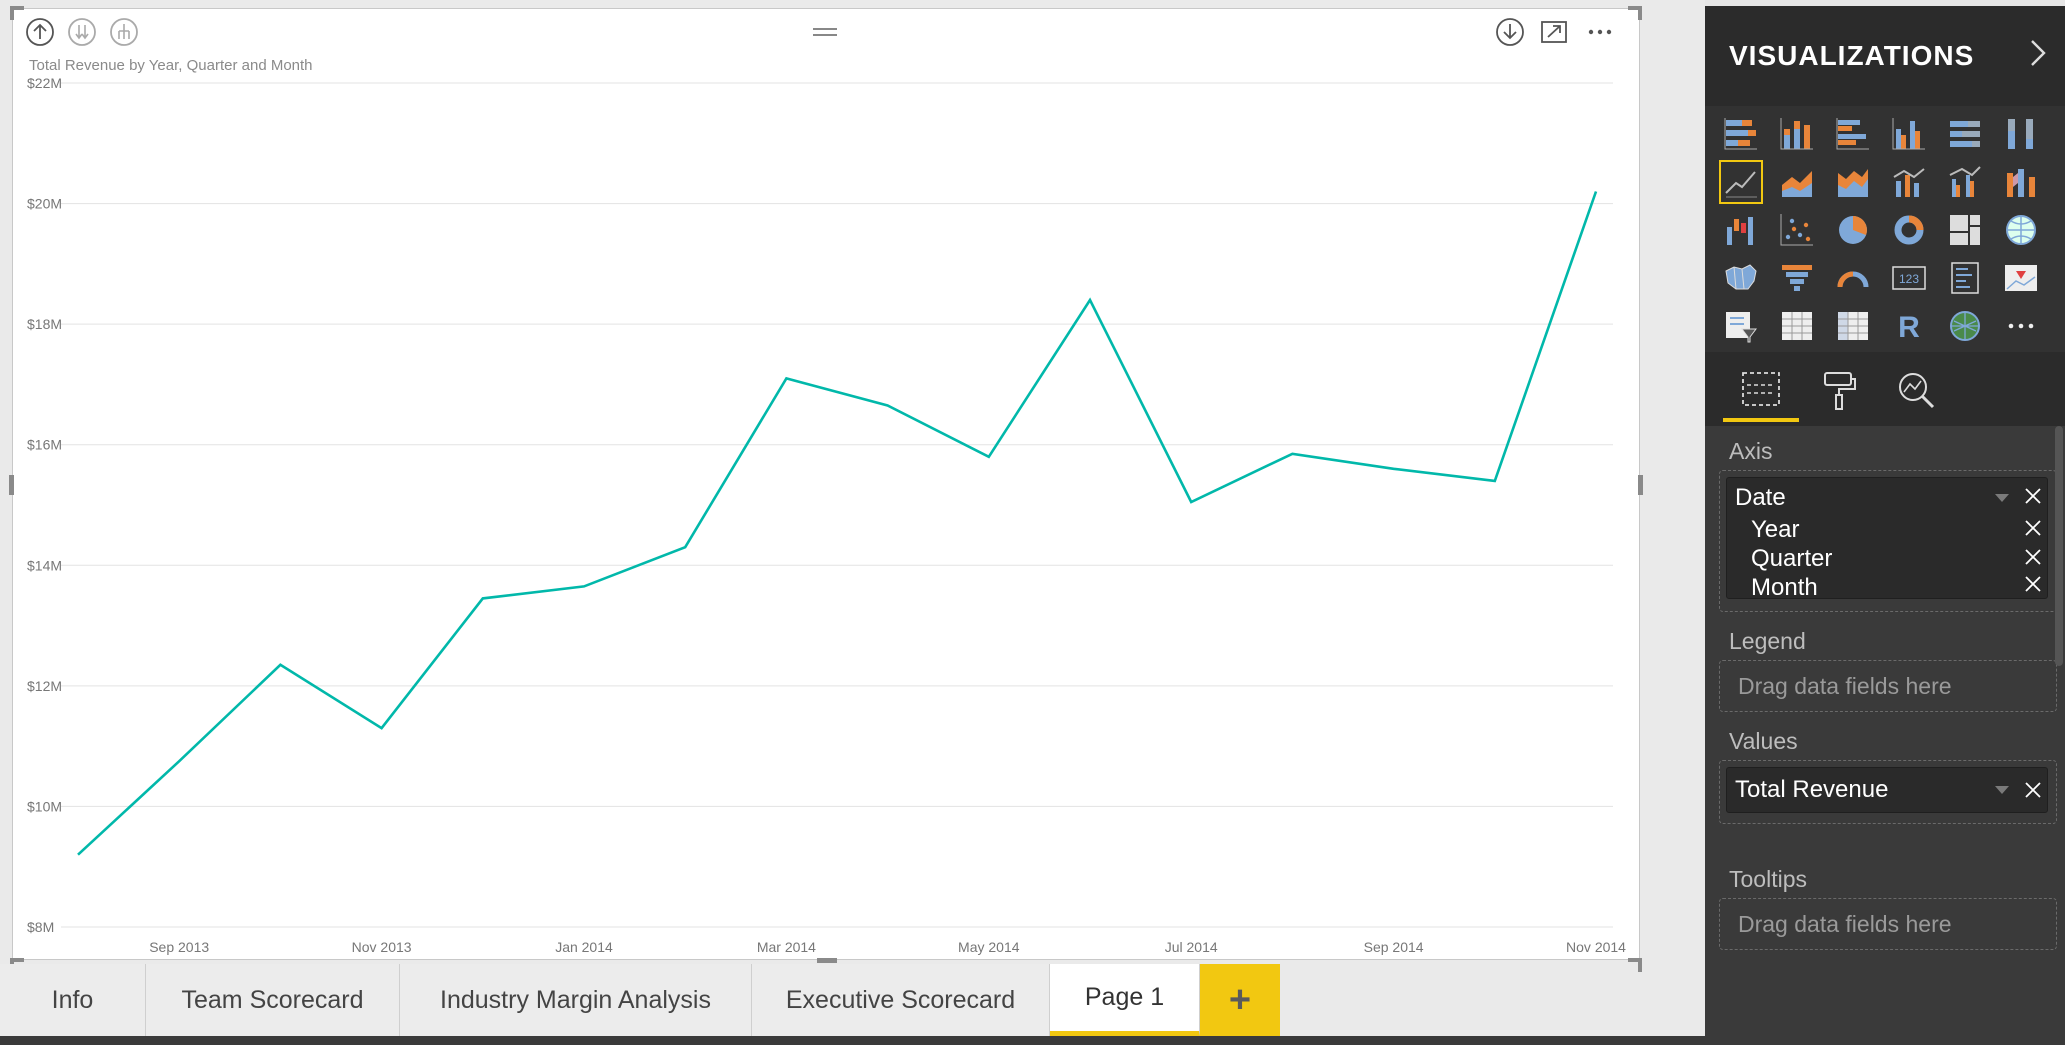  Describe the element at coordinates (1839, 391) in the screenshot. I see `format-paint-icon` at that location.